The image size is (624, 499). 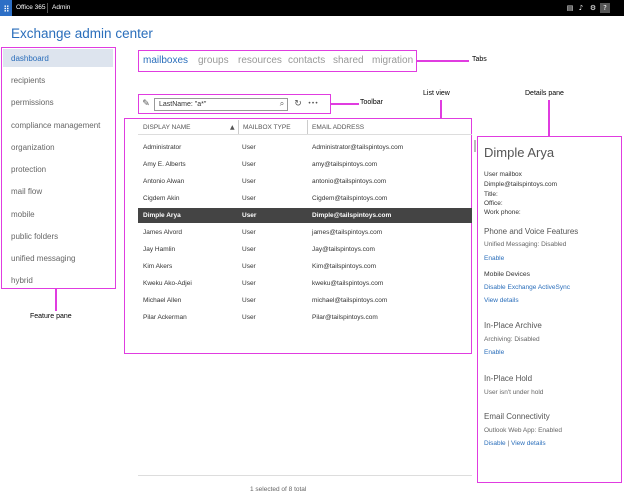 I want to click on cell-email-address: Kim@tailspintoys.com, so click(x=344, y=266).